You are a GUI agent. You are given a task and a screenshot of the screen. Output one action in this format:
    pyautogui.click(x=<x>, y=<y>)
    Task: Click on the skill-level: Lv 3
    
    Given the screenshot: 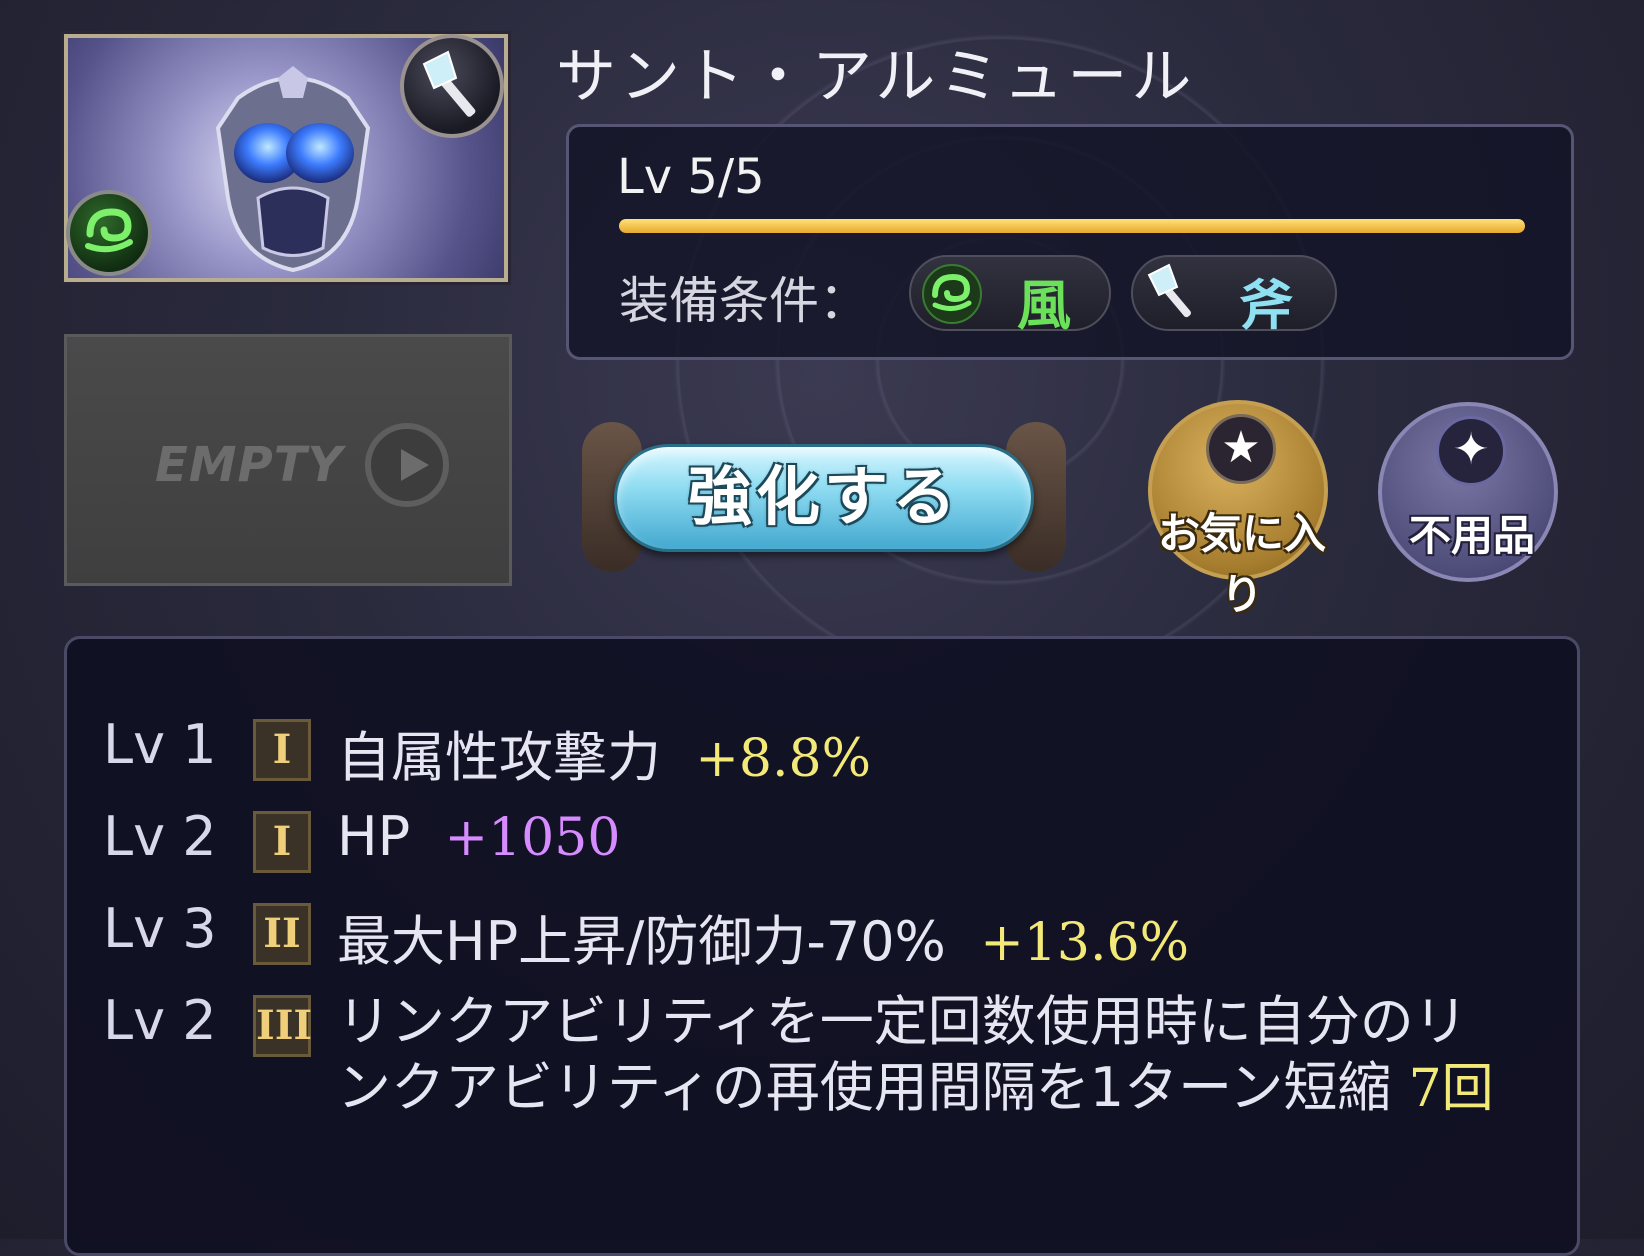 What is the action you would take?
    pyautogui.click(x=160, y=928)
    